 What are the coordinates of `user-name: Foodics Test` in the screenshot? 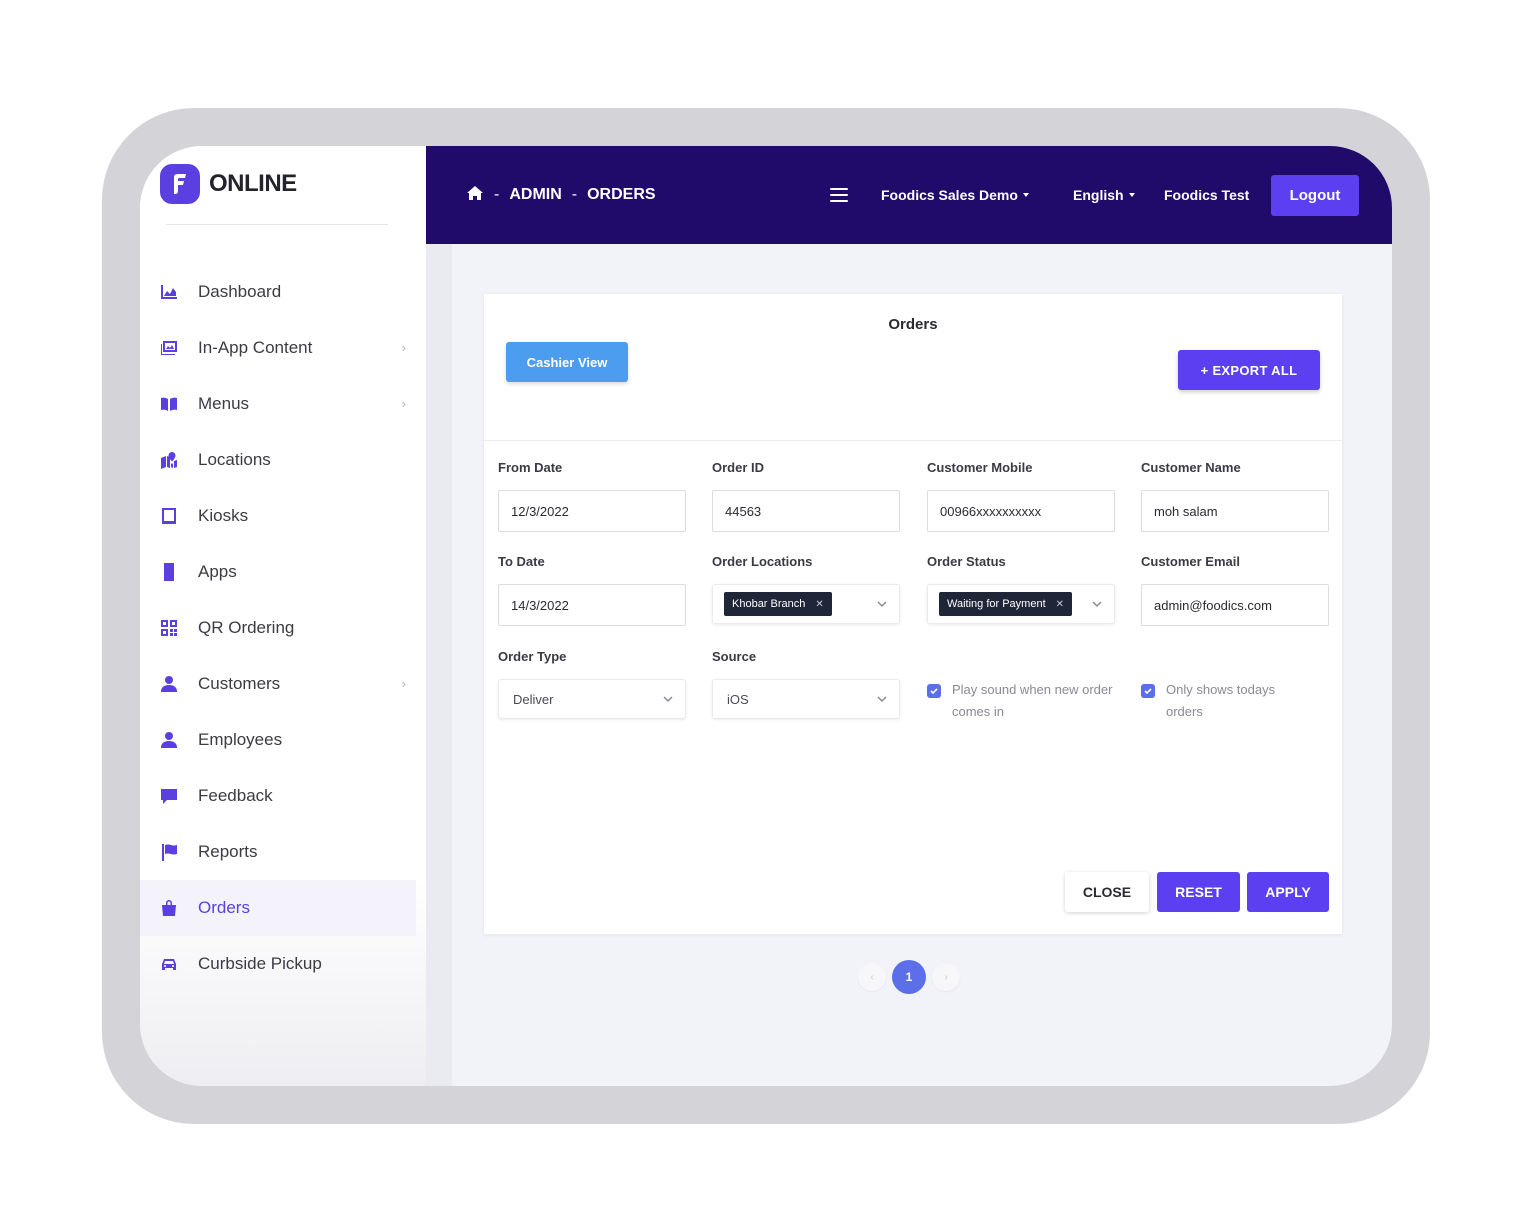 It's located at (1206, 195).